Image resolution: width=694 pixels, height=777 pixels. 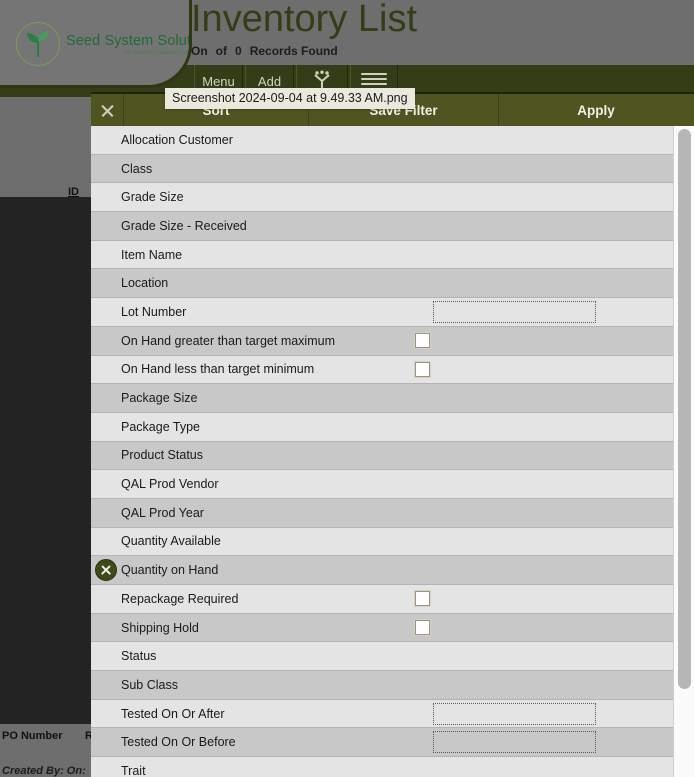 I want to click on filter-row: Quantity on Hand, so click(x=382, y=570).